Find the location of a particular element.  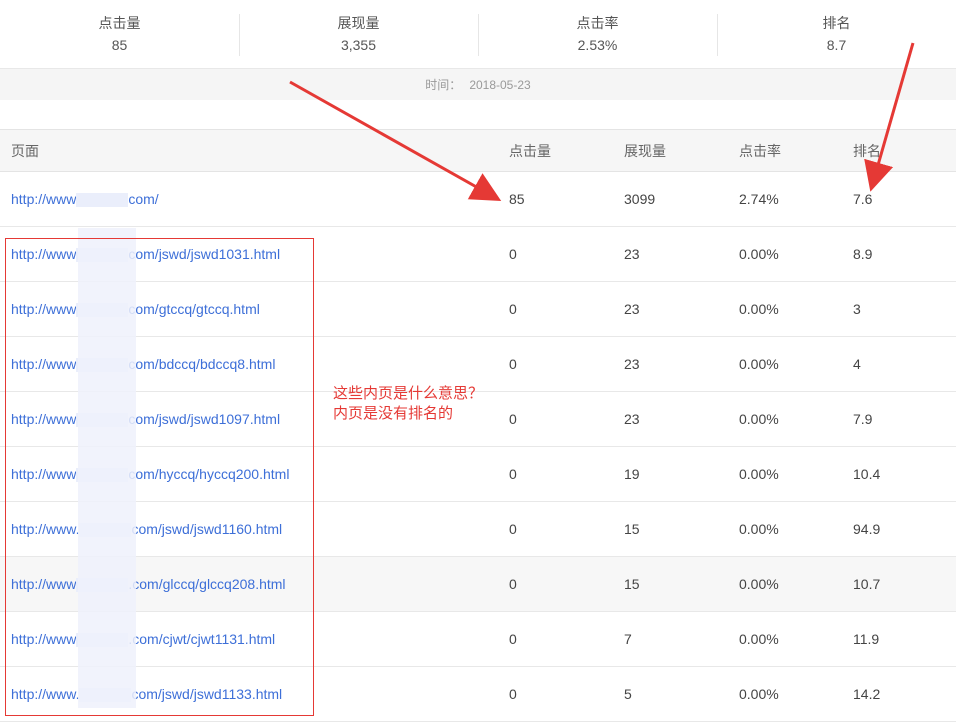

annotation-line-1: 这些内页是什么意思？ is located at coordinates (408, 393).